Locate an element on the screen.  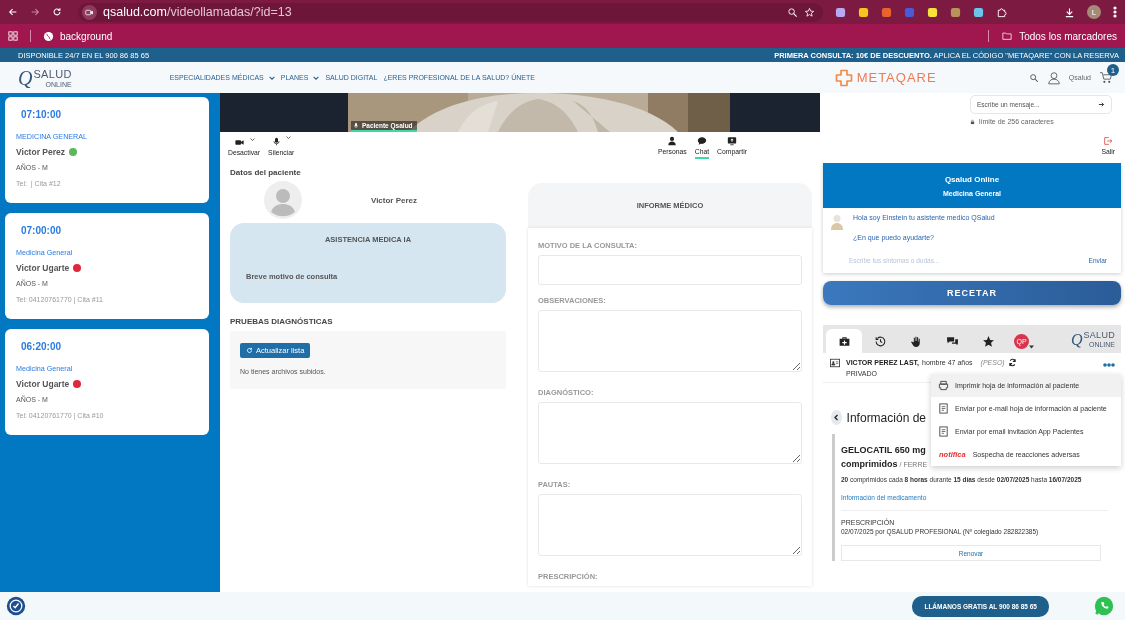
caret-icon is located at coordinates (1031, 346).